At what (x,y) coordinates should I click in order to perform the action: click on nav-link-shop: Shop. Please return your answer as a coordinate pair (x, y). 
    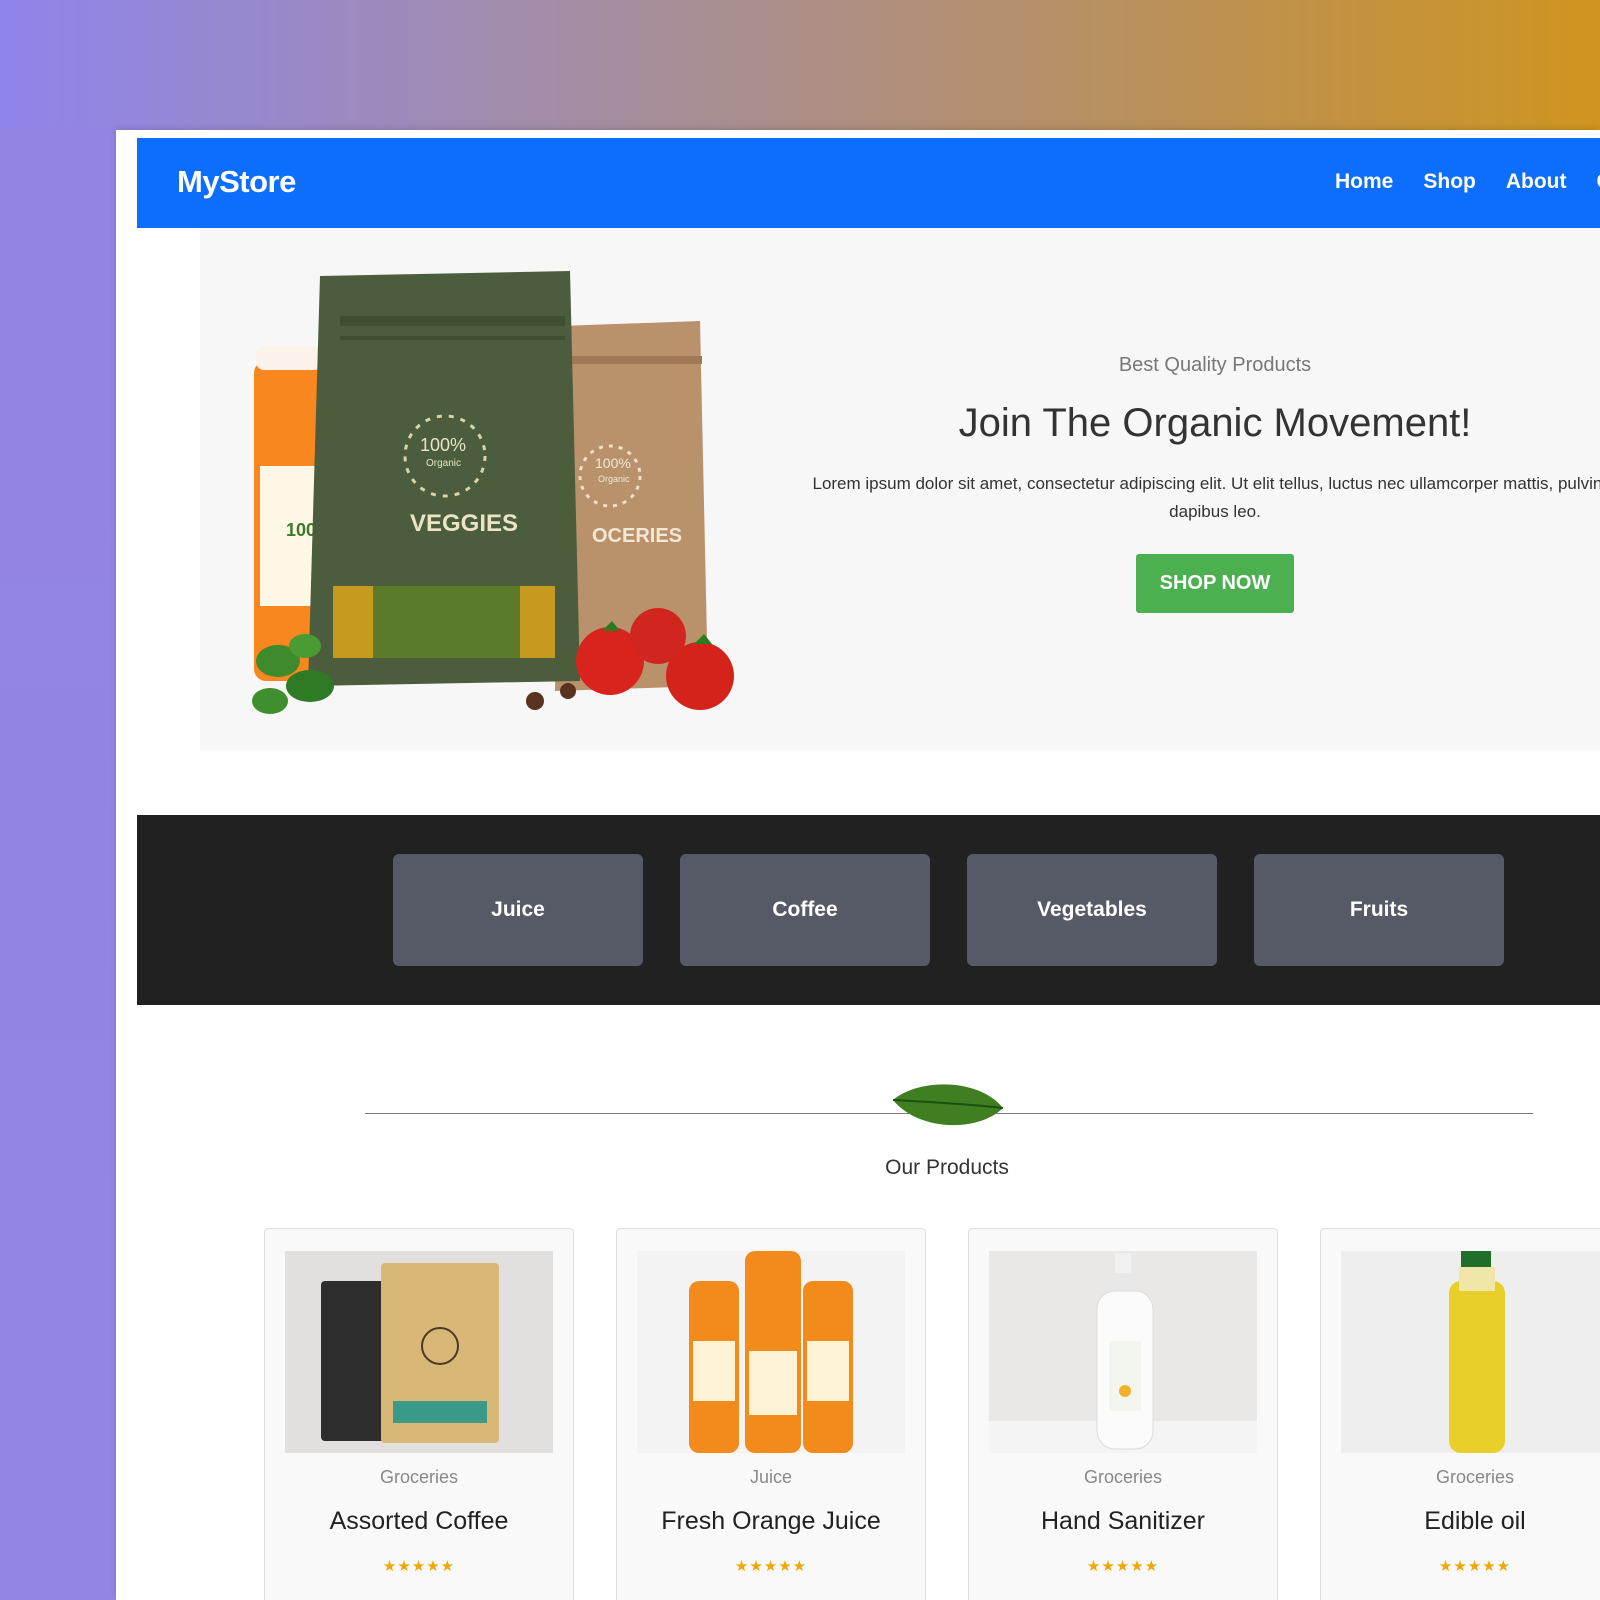
    Looking at the image, I should click on (1449, 182).